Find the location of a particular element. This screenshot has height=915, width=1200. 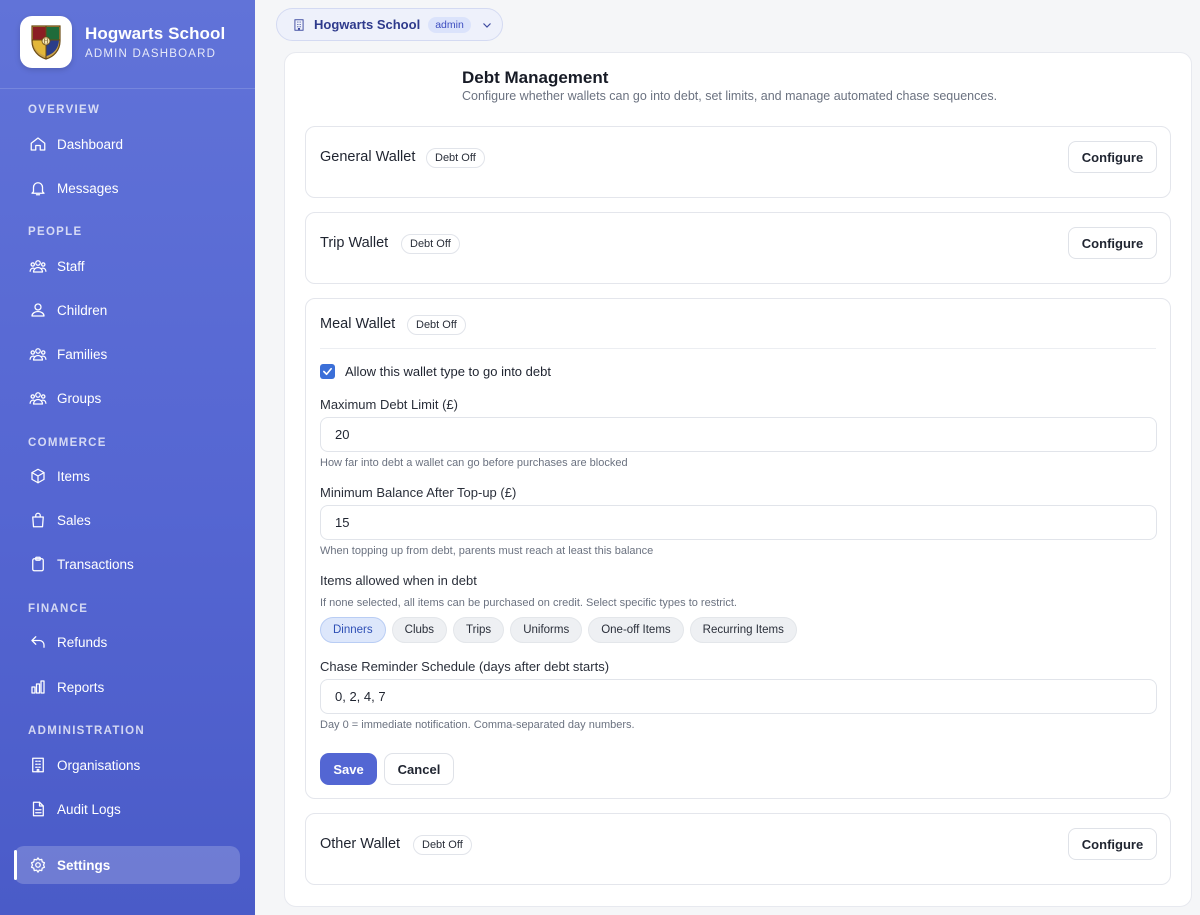

min-balance-label: Minimum Balance After Top-up (£) is located at coordinates (418, 492).